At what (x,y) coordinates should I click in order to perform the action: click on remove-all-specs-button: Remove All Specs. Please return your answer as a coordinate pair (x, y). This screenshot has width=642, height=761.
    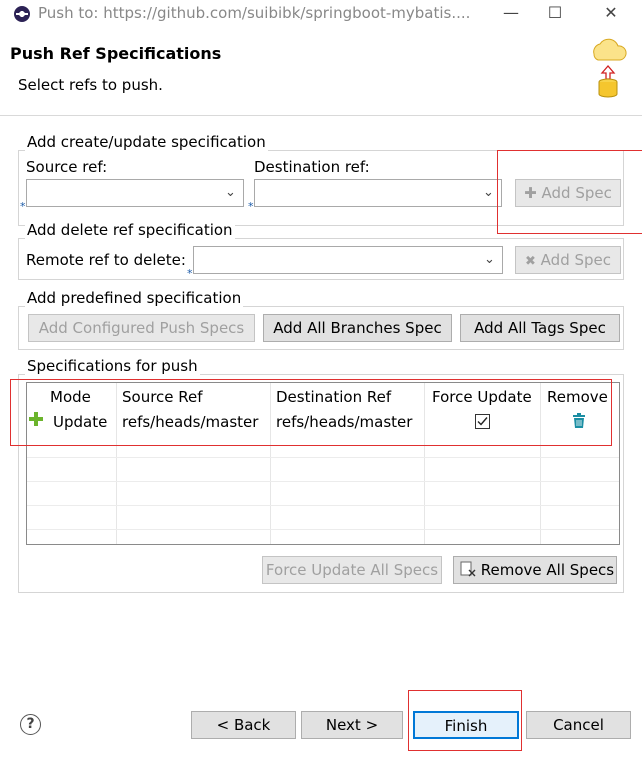
    Looking at the image, I should click on (535, 570).